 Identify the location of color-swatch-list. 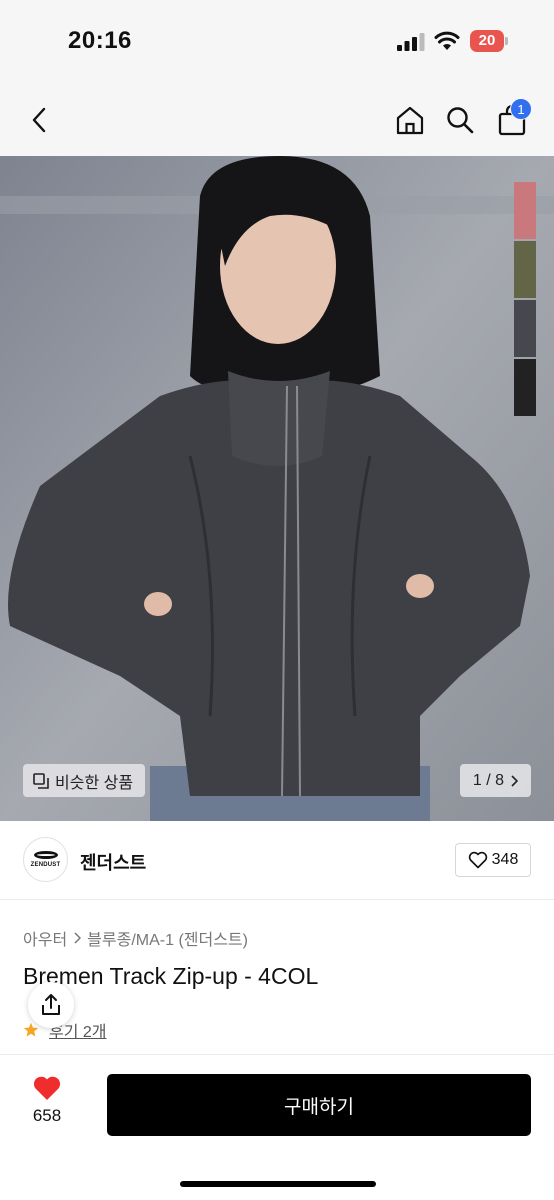
(525, 300).